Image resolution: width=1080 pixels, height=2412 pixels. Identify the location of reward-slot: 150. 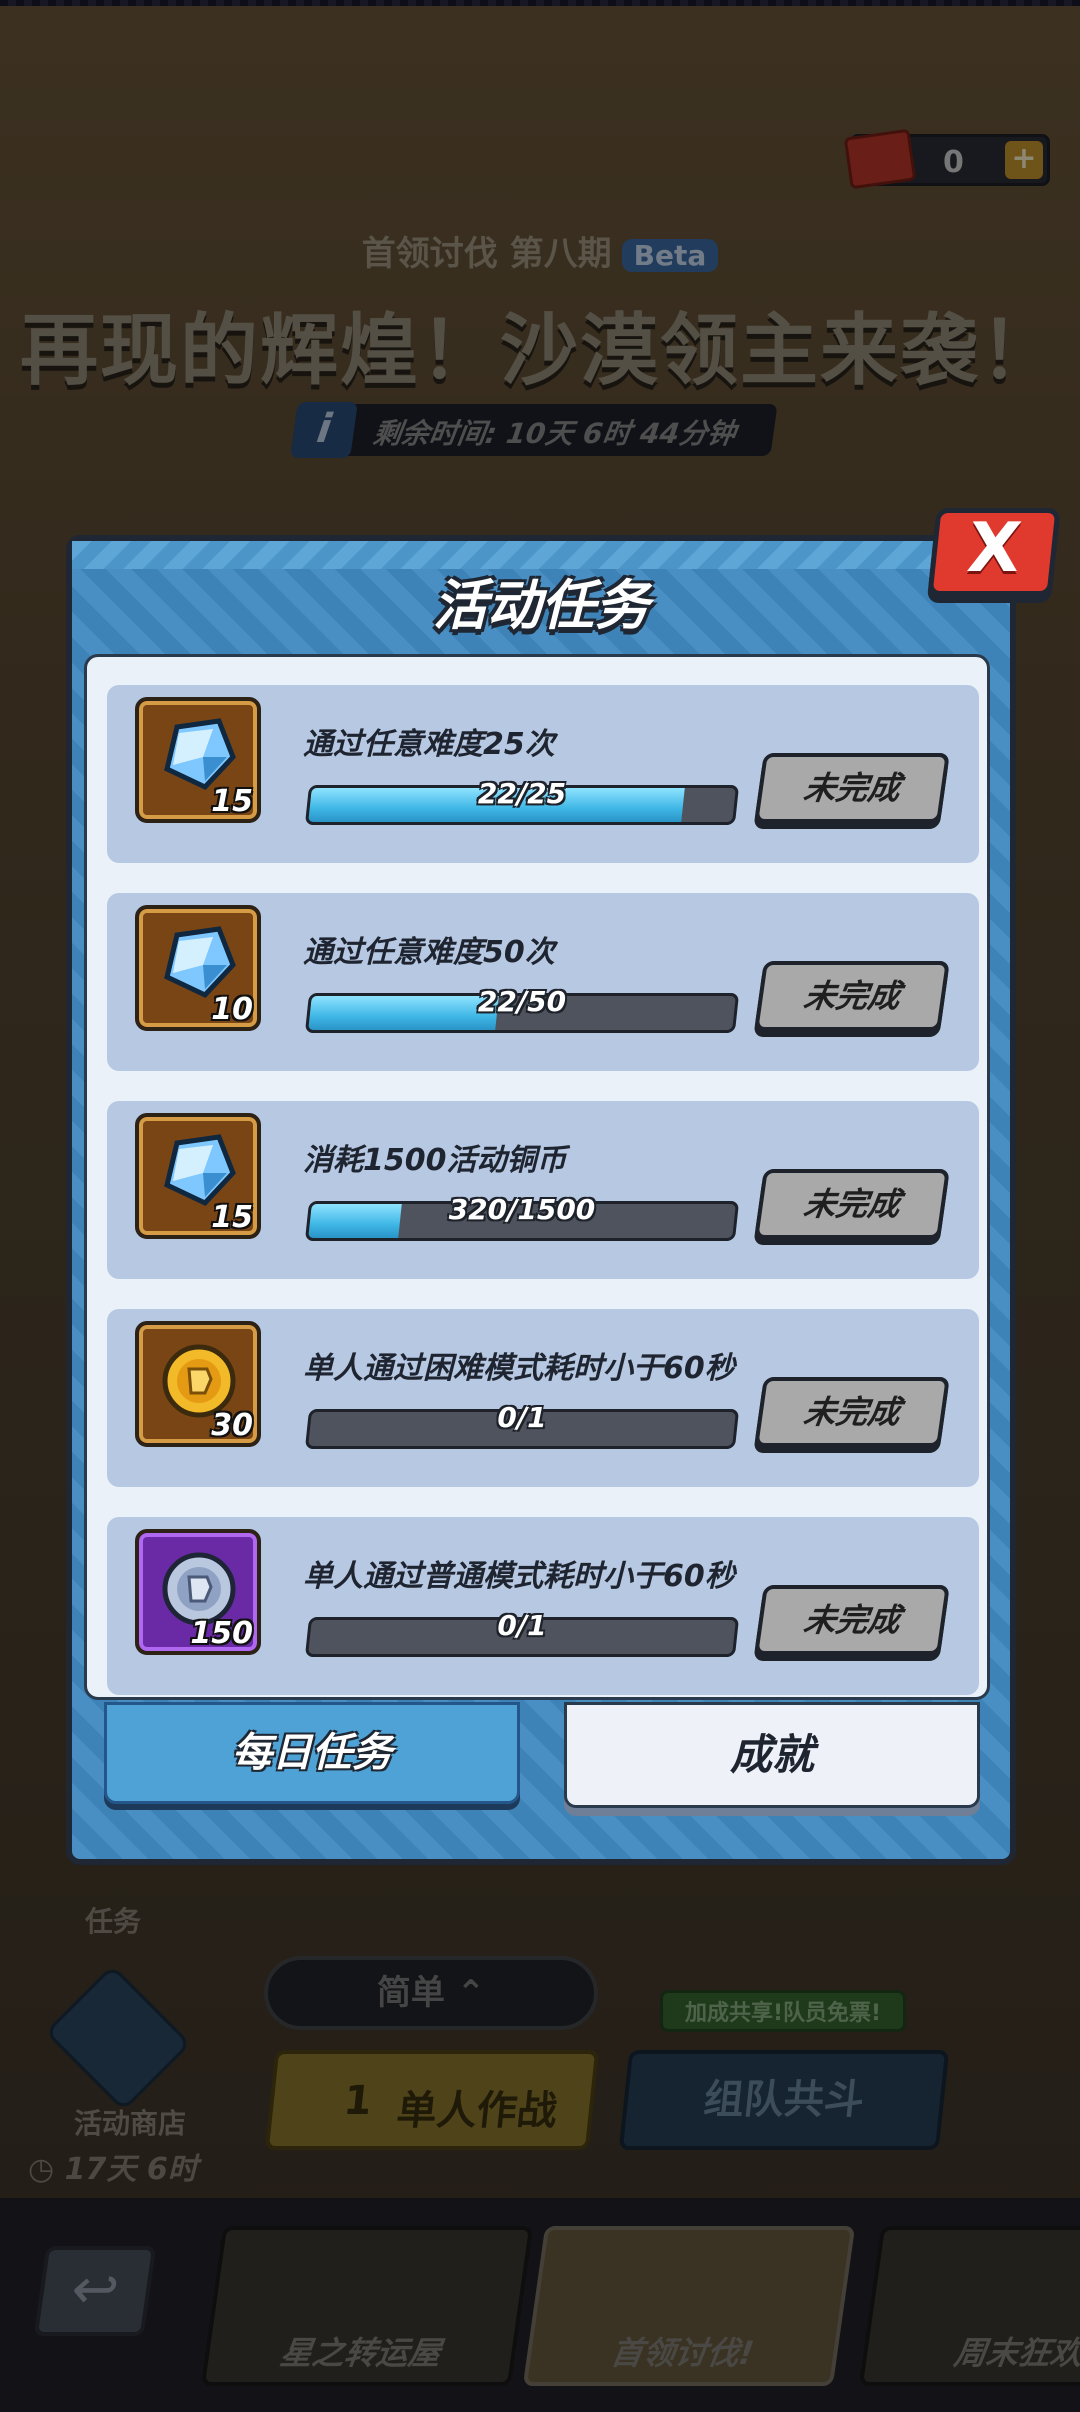
(198, 1592).